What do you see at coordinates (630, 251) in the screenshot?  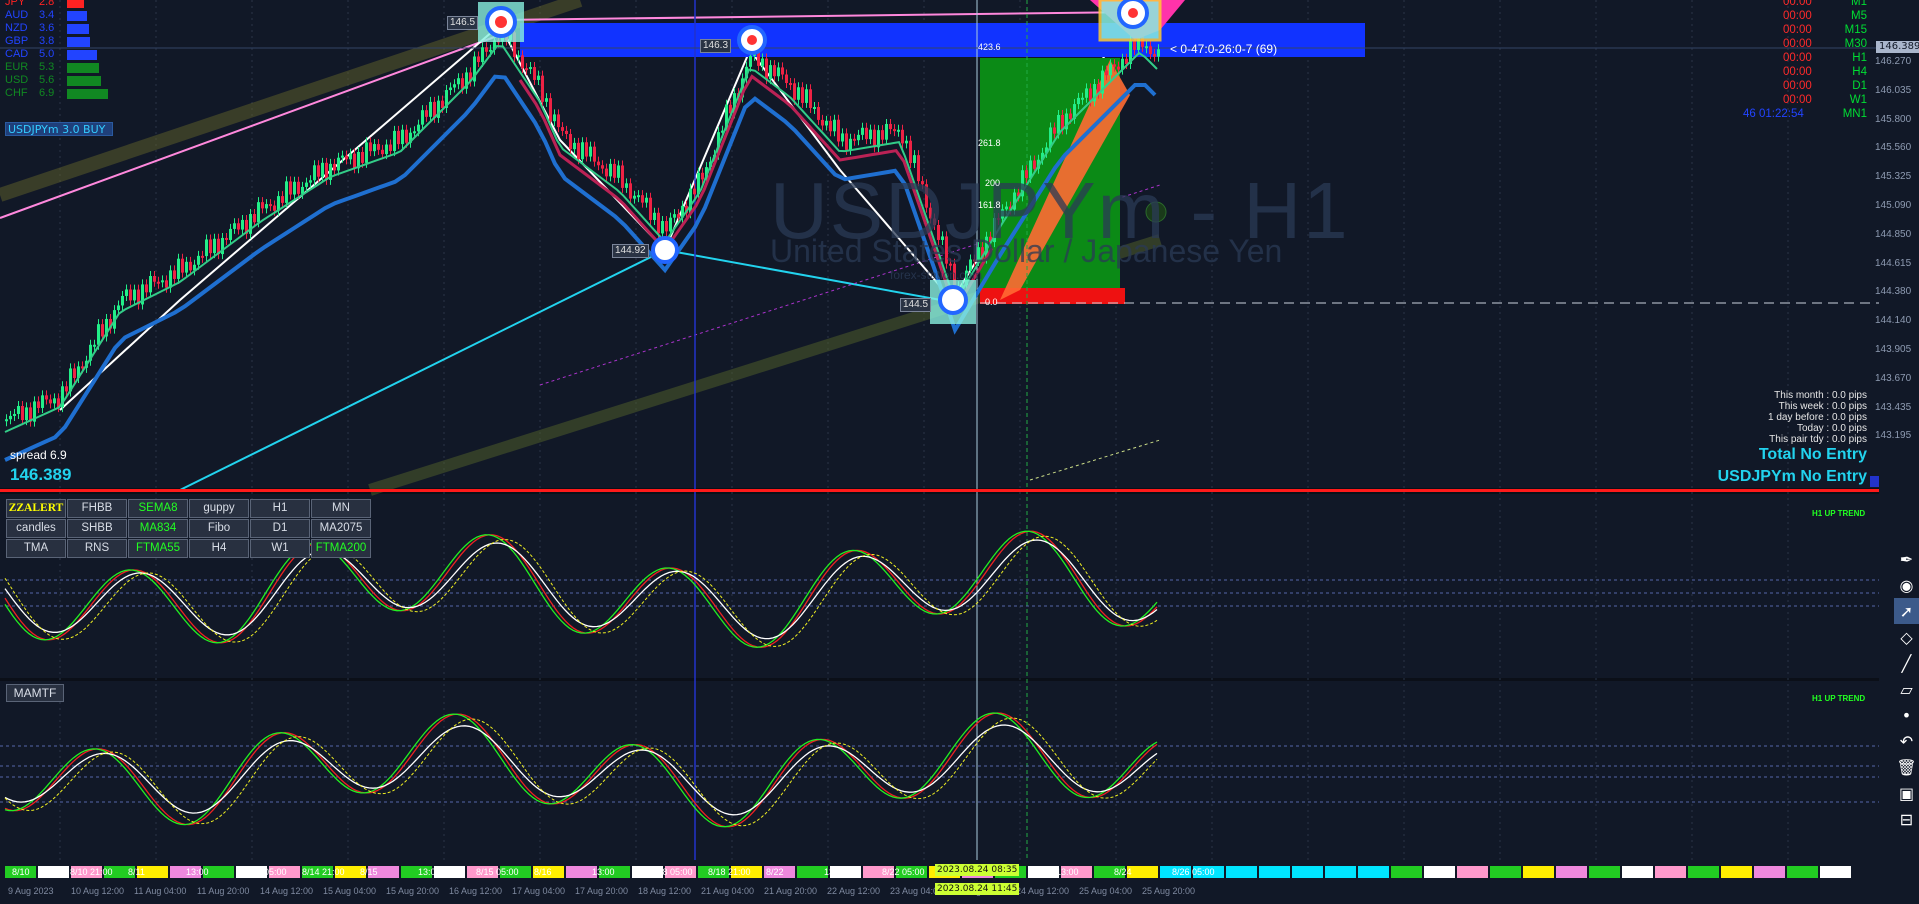 I see `swing-price-label: 144.92` at bounding box center [630, 251].